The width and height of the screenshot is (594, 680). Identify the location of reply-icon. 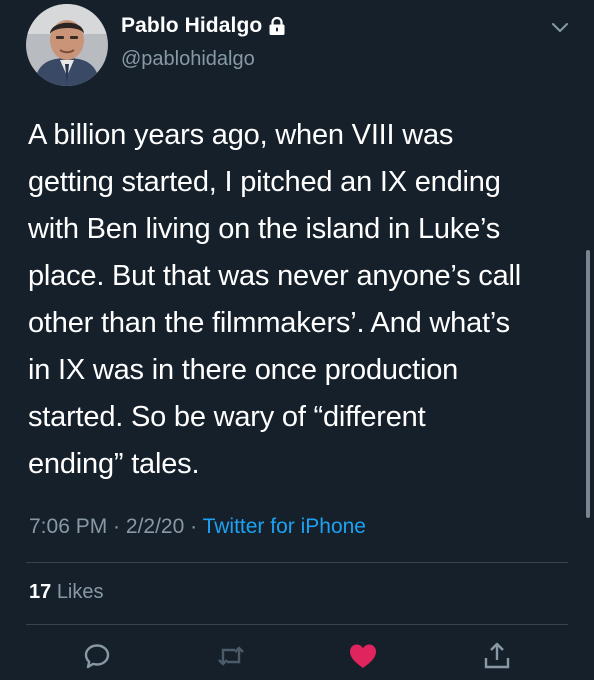
(97, 656).